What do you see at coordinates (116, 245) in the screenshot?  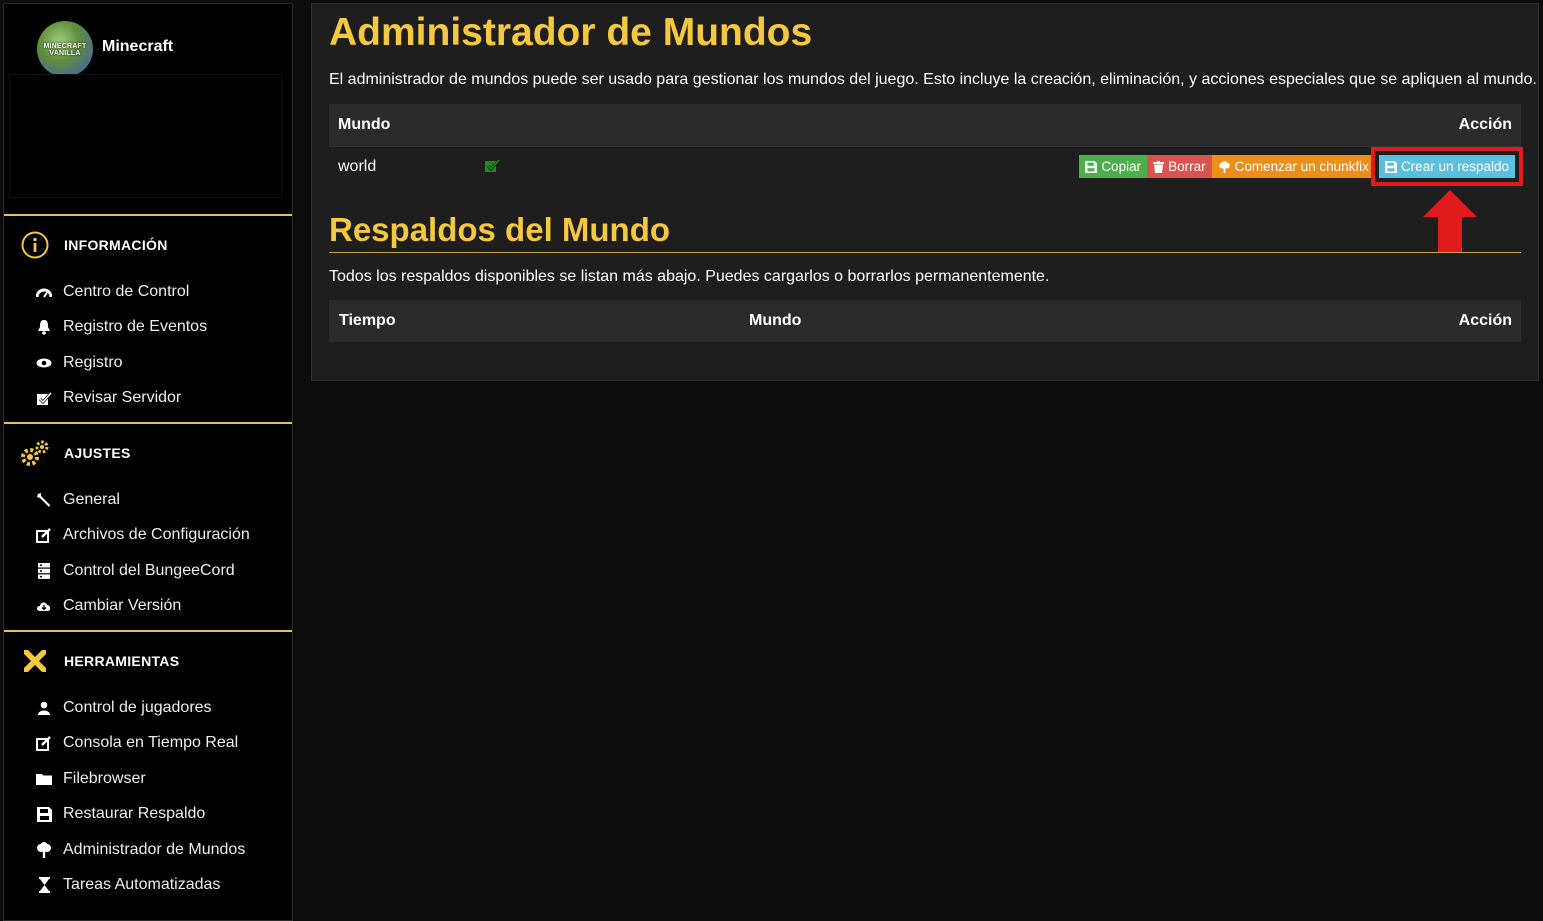 I see `section-title: INFORMACIÓN` at bounding box center [116, 245].